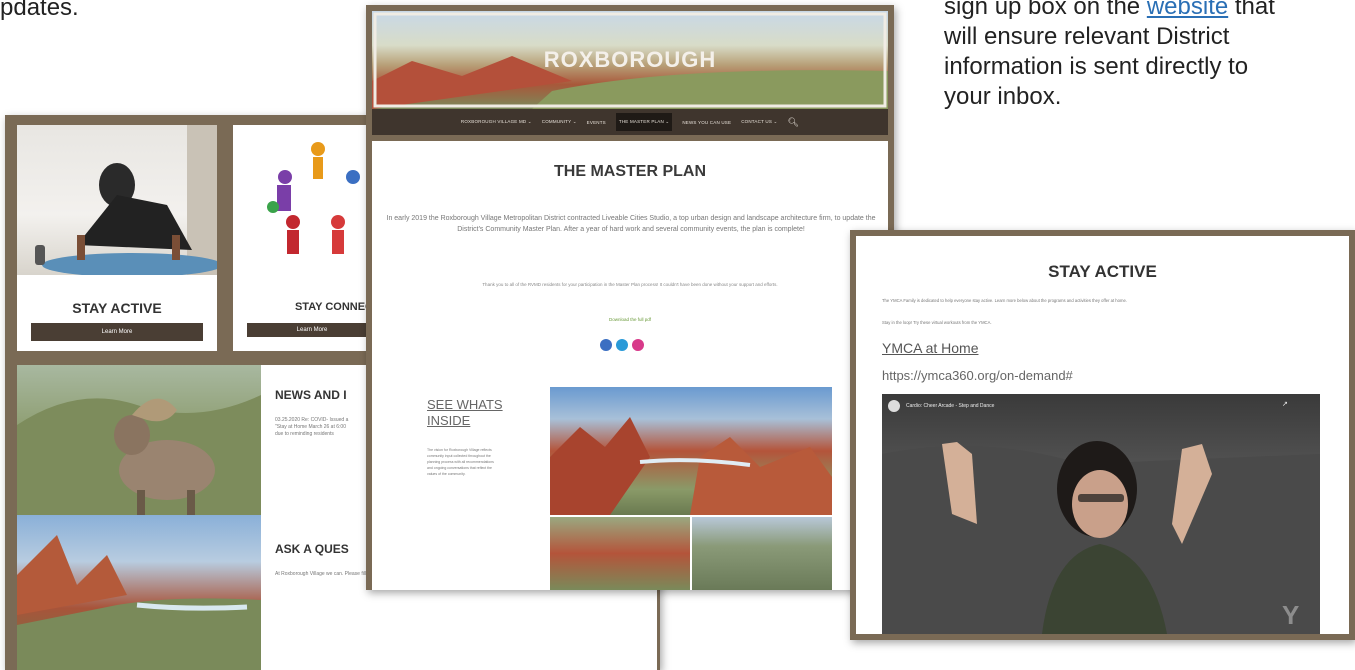 The height and width of the screenshot is (670, 1355). Describe the element at coordinates (312, 549) in the screenshot. I see `ask-question-title: ASK A QUES` at that location.